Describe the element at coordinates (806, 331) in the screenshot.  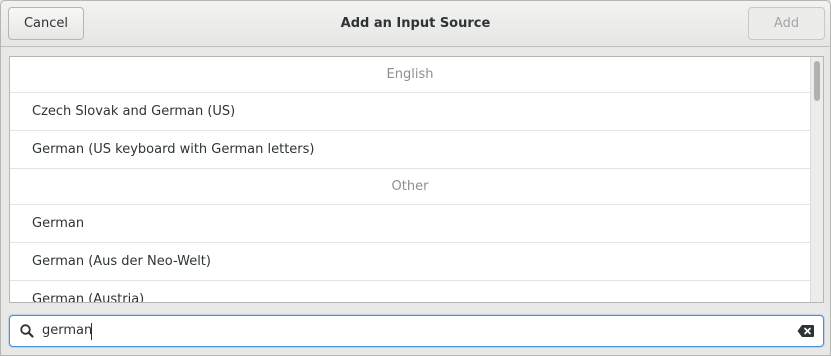
I see `clear-icon` at that location.